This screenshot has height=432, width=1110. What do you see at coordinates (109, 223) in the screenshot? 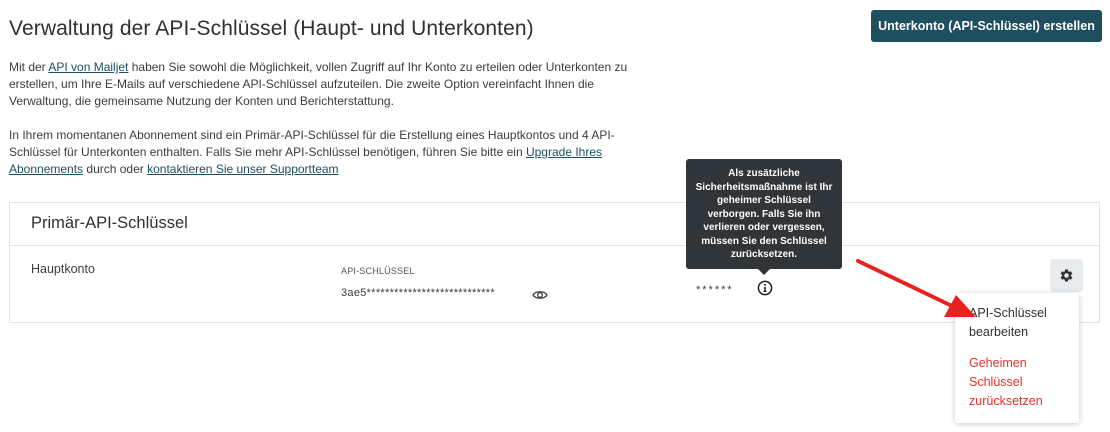
I see `card-title: Primär-API-Schlüssel` at bounding box center [109, 223].